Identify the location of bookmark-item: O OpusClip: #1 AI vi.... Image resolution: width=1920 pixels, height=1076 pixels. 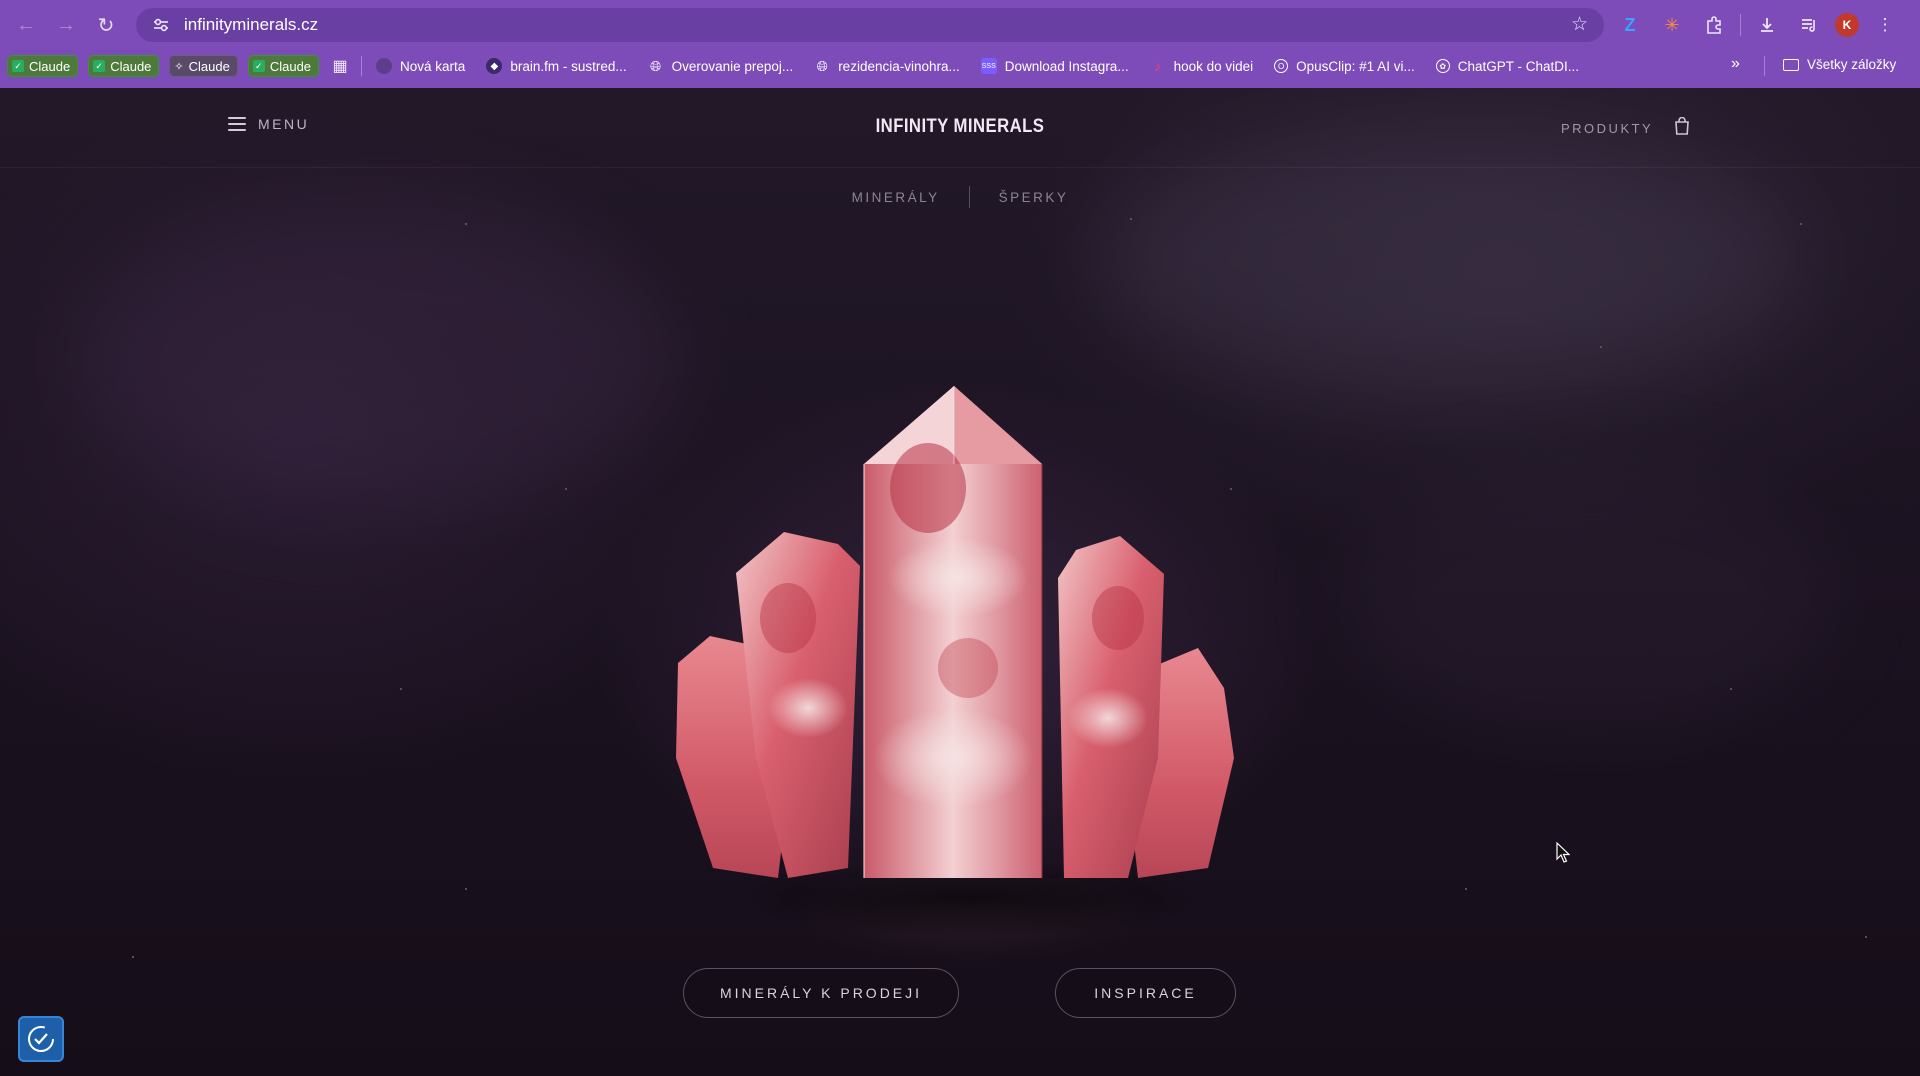
(1344, 66).